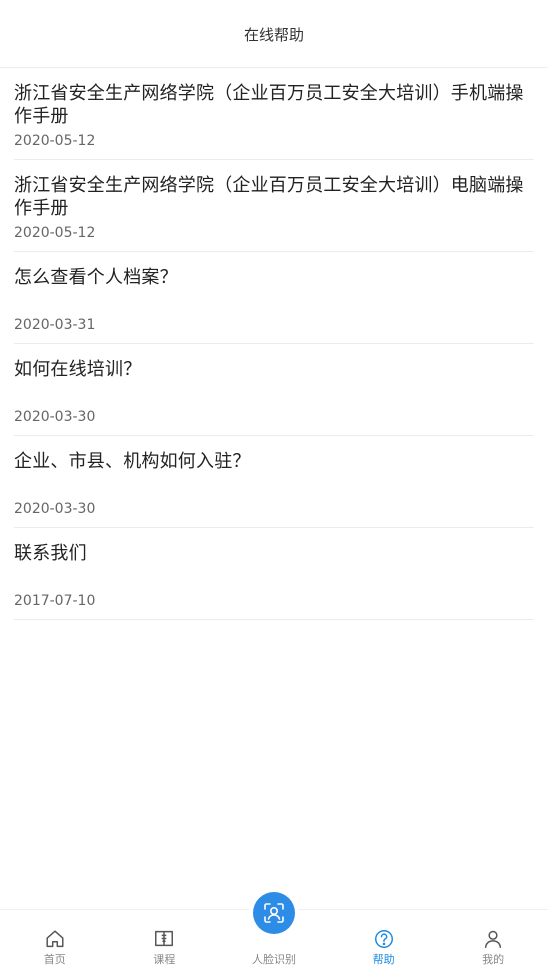 This screenshot has height=972, width=548. Describe the element at coordinates (78, 369) in the screenshot. I see `article-title: 如何在线培训？` at that location.